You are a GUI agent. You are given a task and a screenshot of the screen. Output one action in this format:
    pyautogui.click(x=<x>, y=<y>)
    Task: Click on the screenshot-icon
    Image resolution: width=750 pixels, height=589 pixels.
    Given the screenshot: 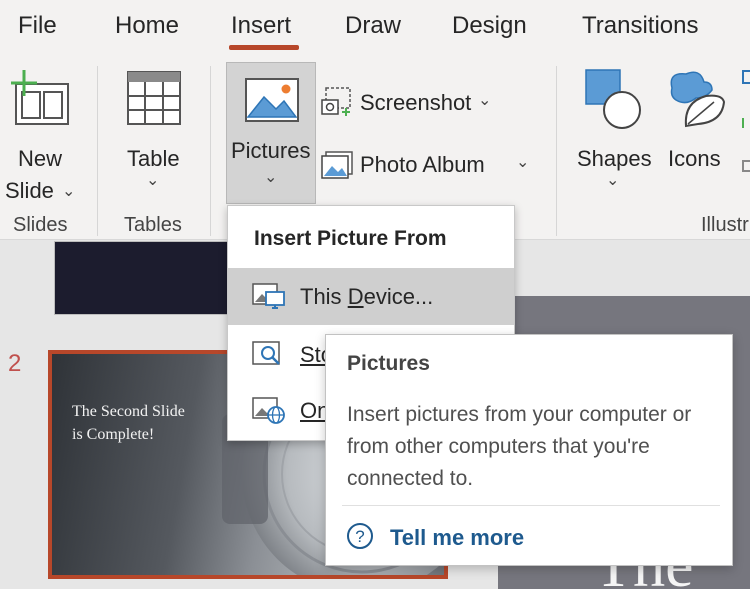 What is the action you would take?
    pyautogui.click(x=336, y=101)
    